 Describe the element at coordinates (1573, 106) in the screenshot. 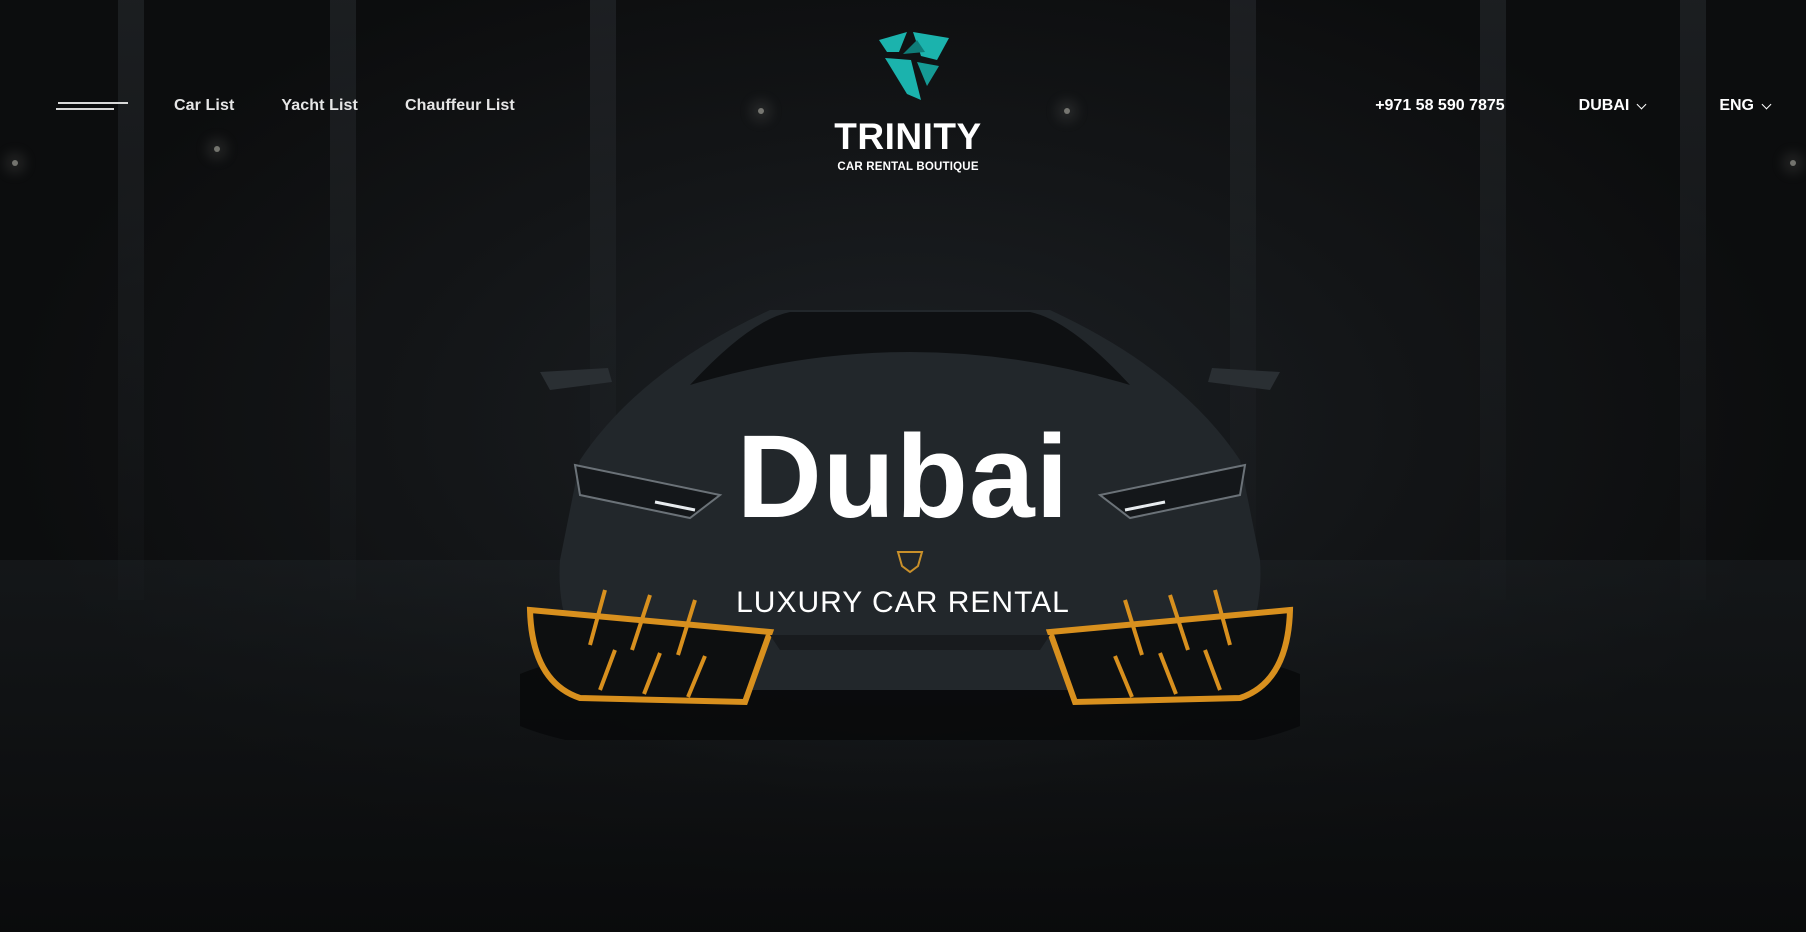

I see `header-actions: +971 58 590 7875 DUBAI ENG` at that location.